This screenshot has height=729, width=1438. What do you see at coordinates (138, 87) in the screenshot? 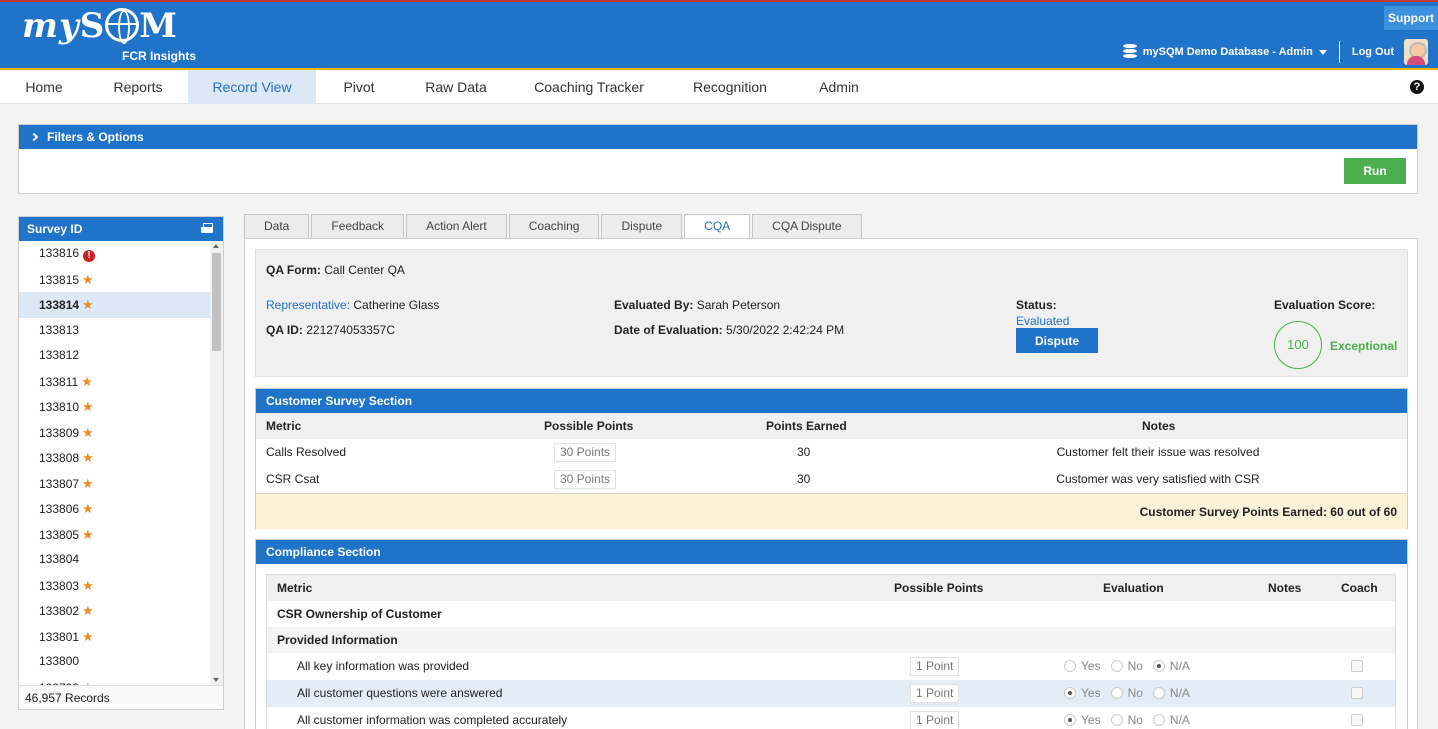
I see `nav-reports: Reports` at bounding box center [138, 87].